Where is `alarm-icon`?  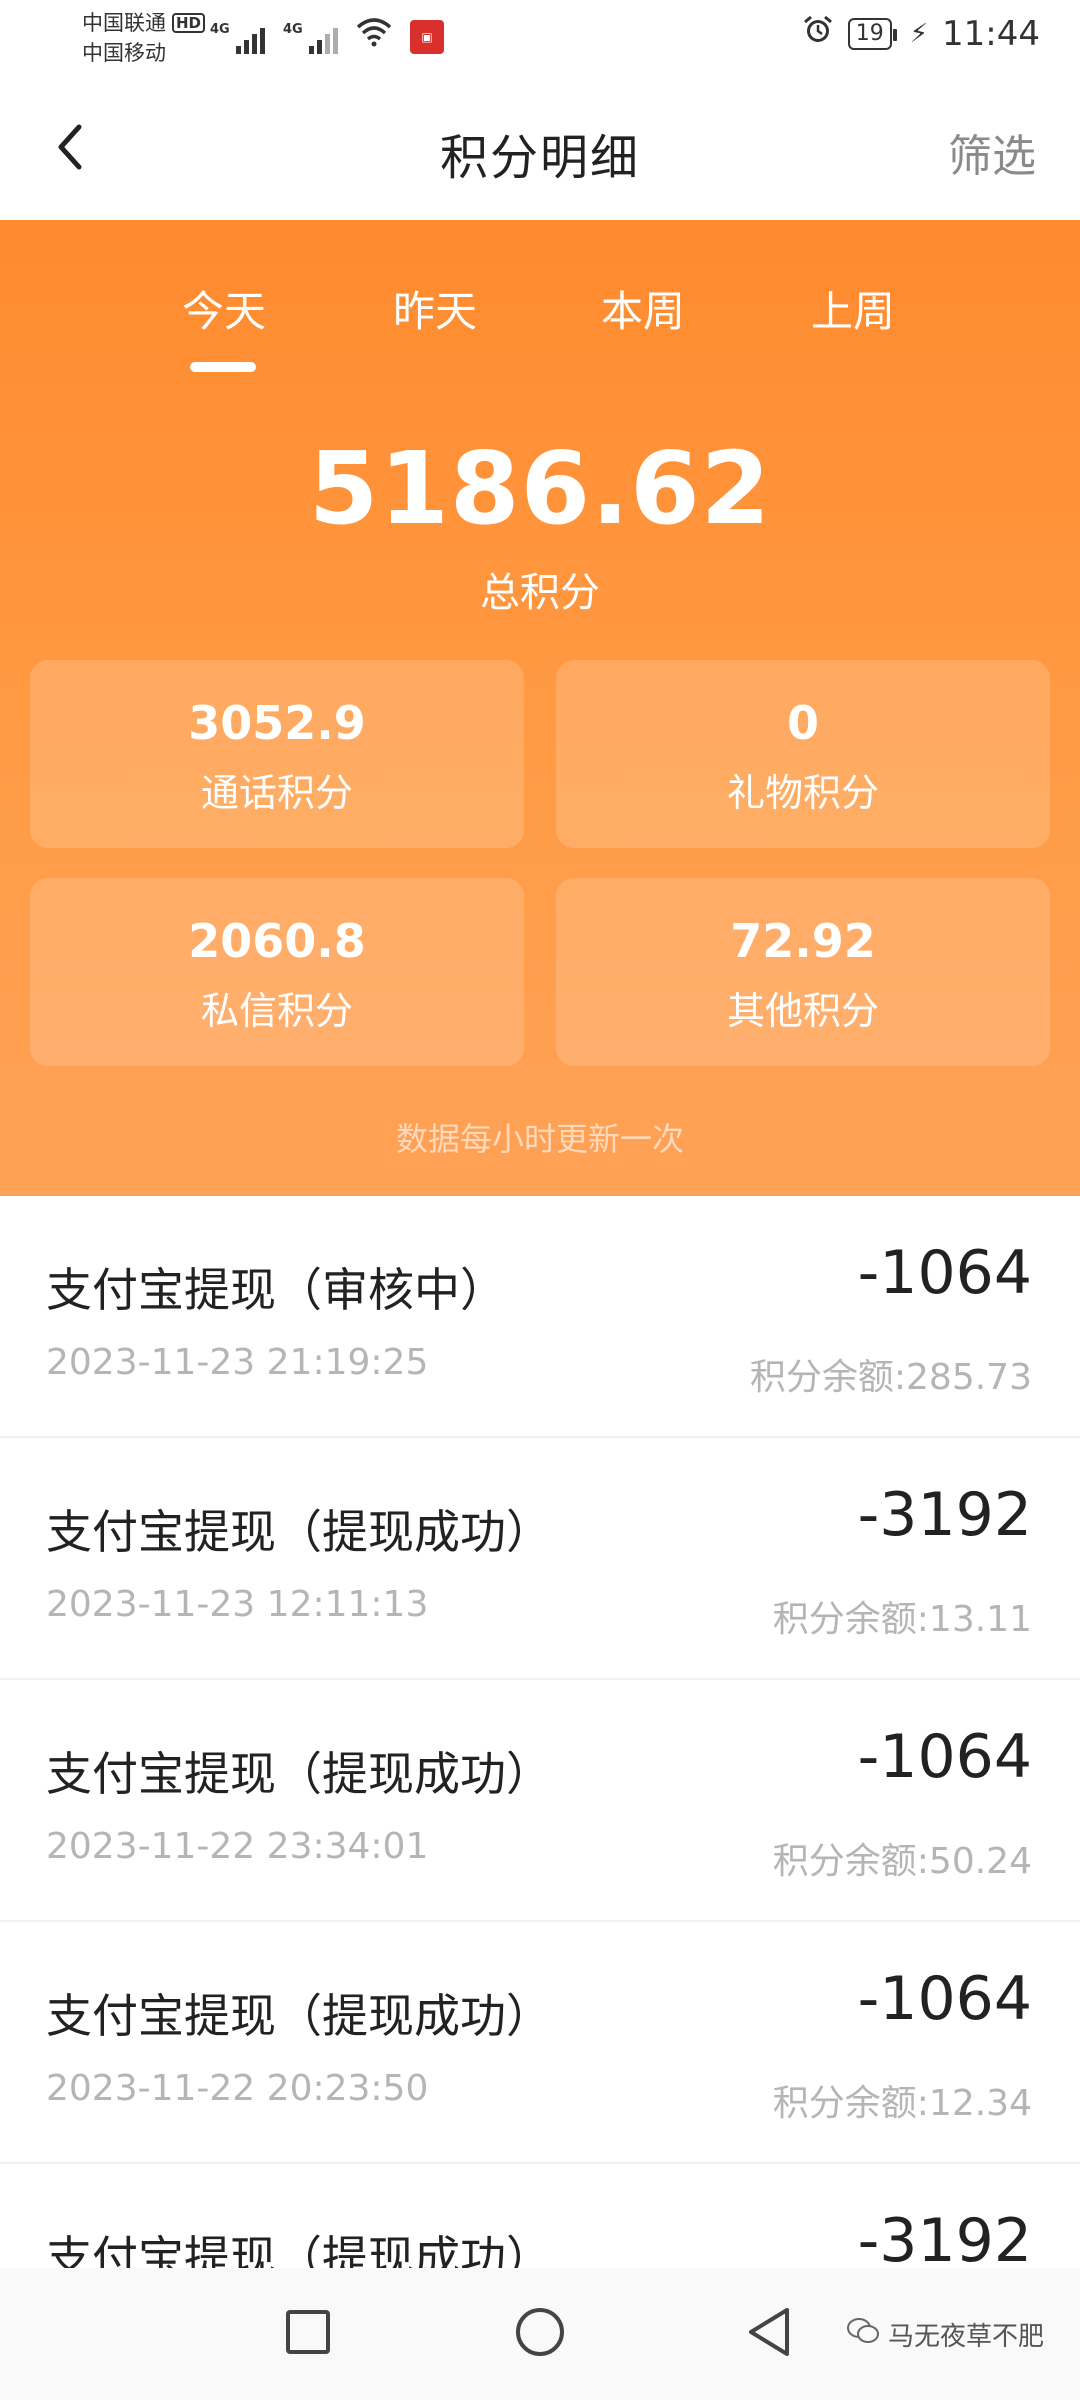
alarm-icon is located at coordinates (818, 34).